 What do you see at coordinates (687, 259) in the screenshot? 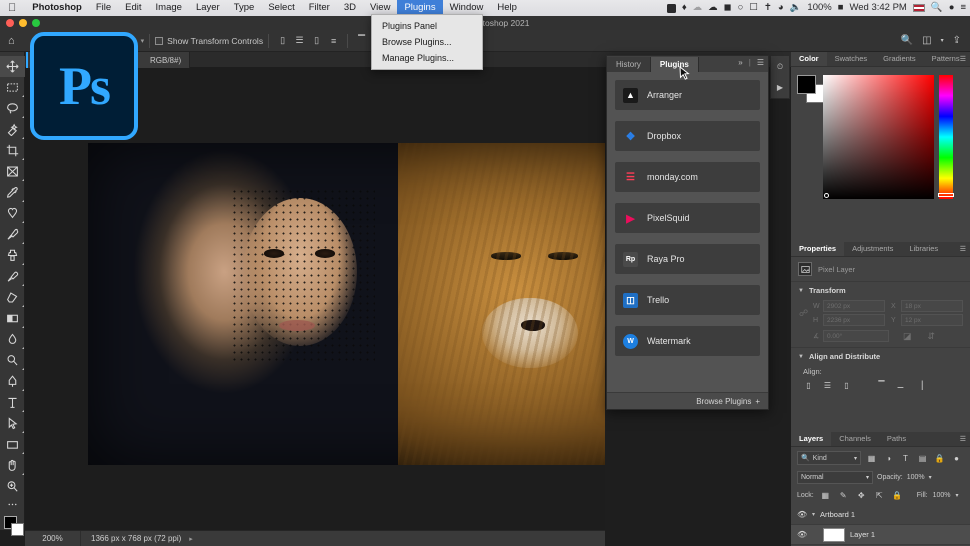
I see `plugin-item-rayapro: Rp Raya Pro` at bounding box center [687, 259].